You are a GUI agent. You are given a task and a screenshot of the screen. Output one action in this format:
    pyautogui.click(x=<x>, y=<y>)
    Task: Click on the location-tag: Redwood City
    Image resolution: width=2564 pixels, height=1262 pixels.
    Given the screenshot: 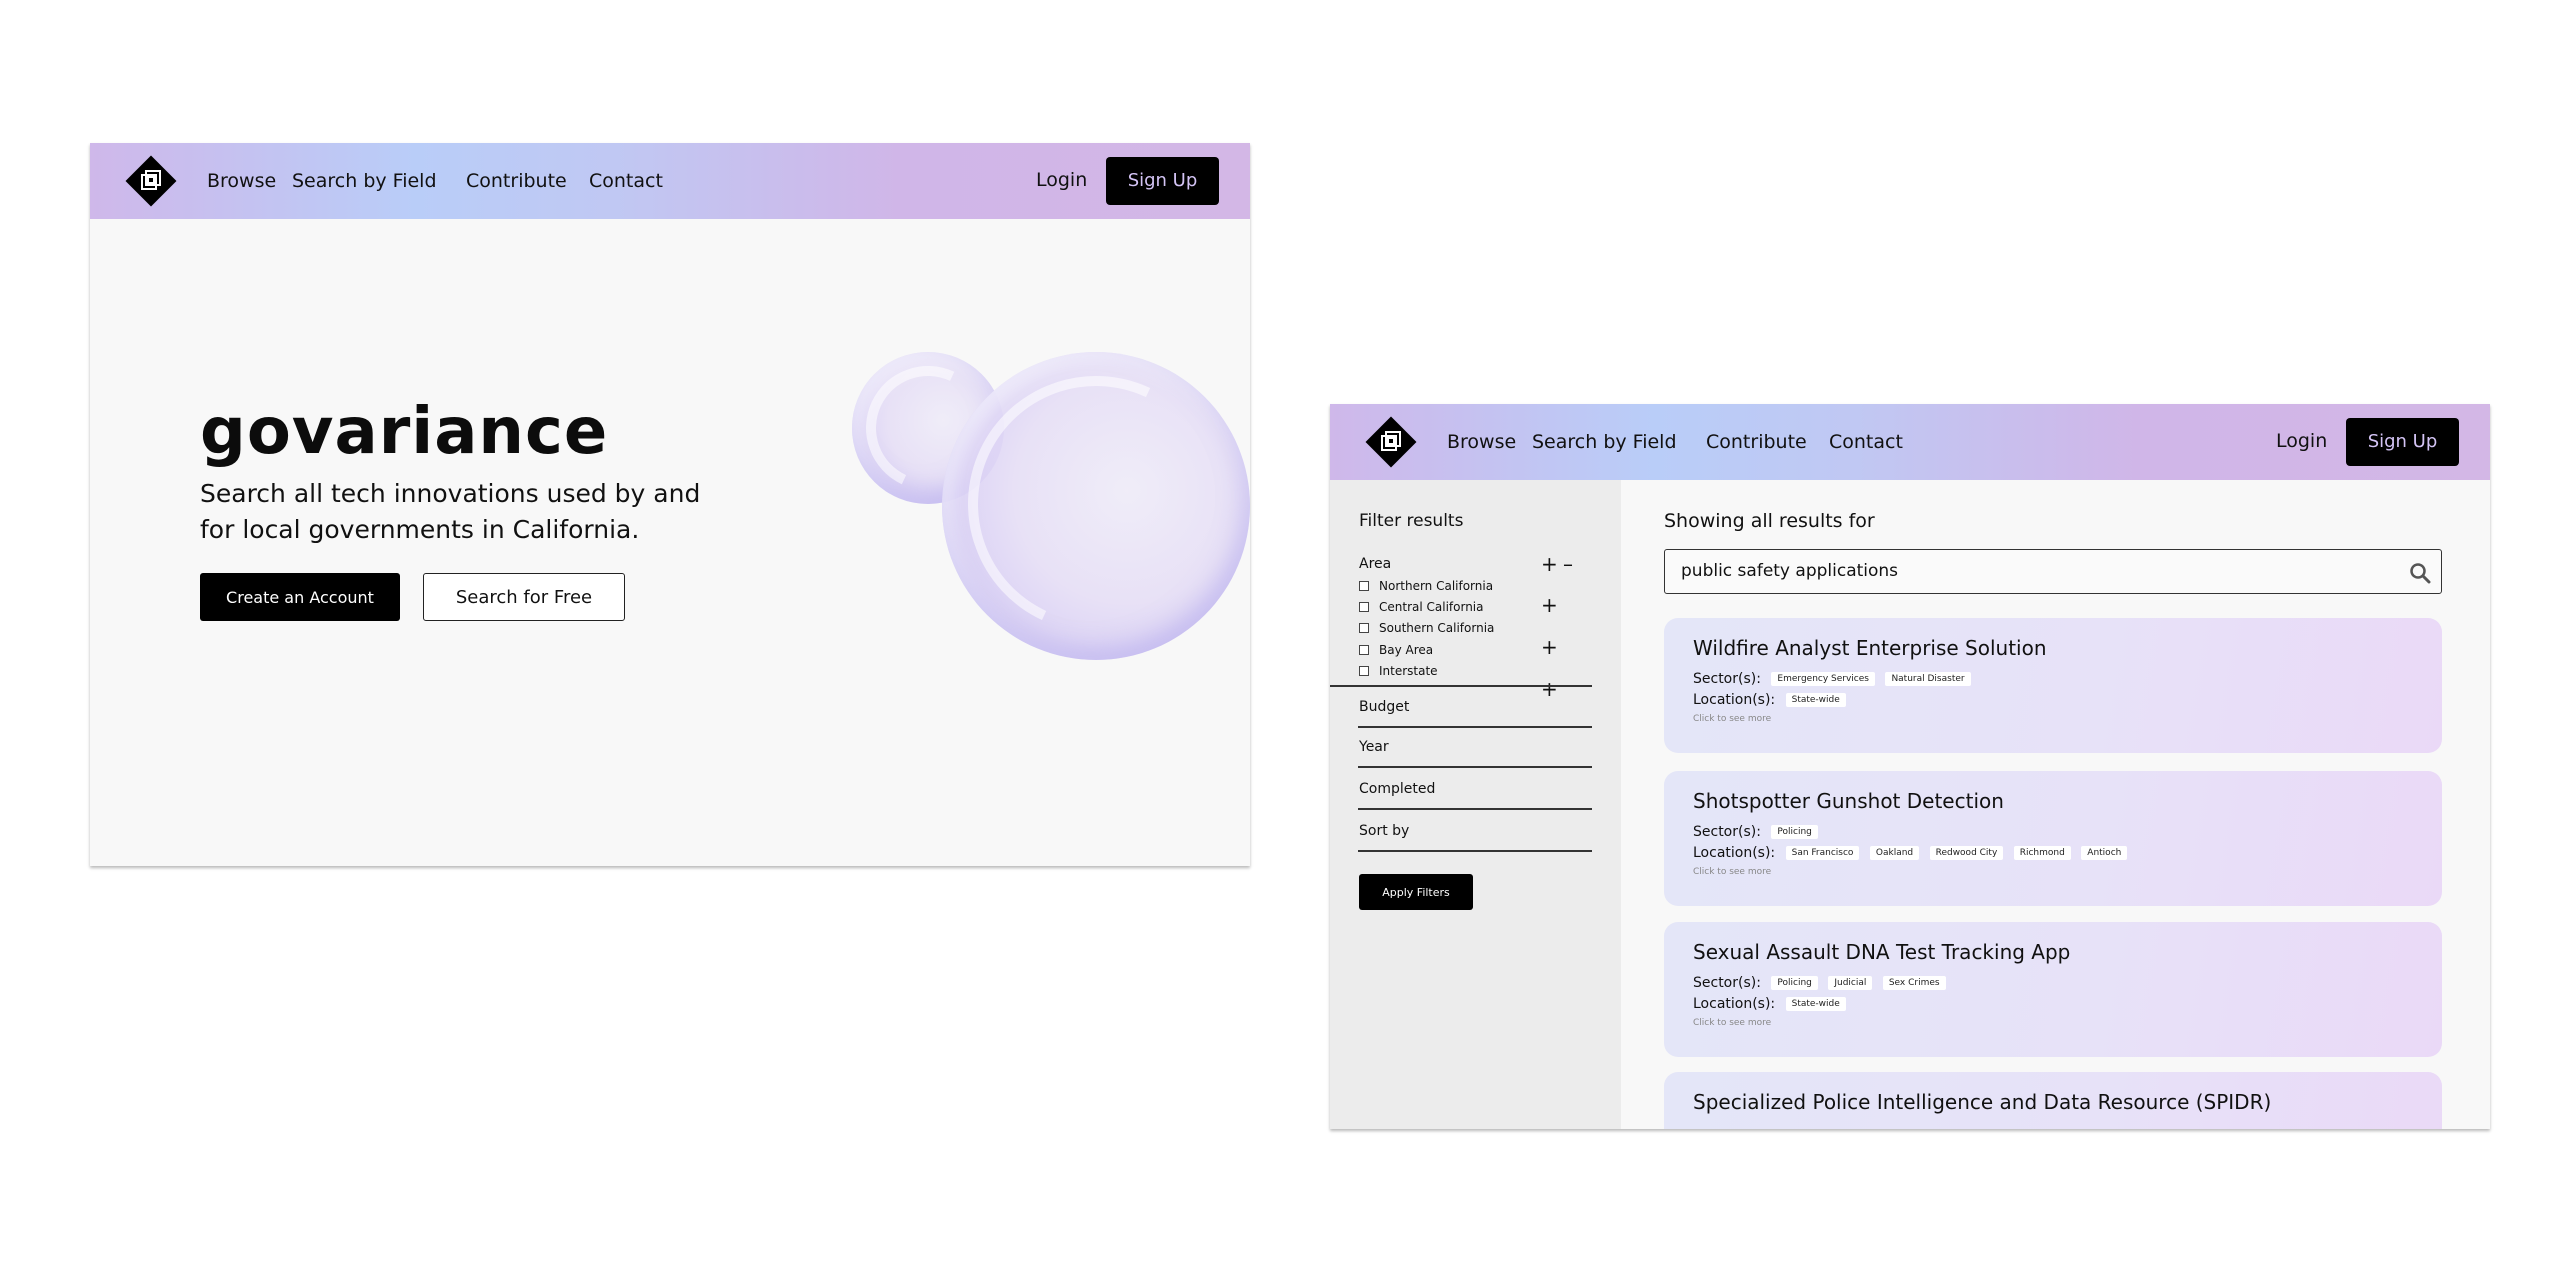 What is the action you would take?
    pyautogui.click(x=1966, y=853)
    